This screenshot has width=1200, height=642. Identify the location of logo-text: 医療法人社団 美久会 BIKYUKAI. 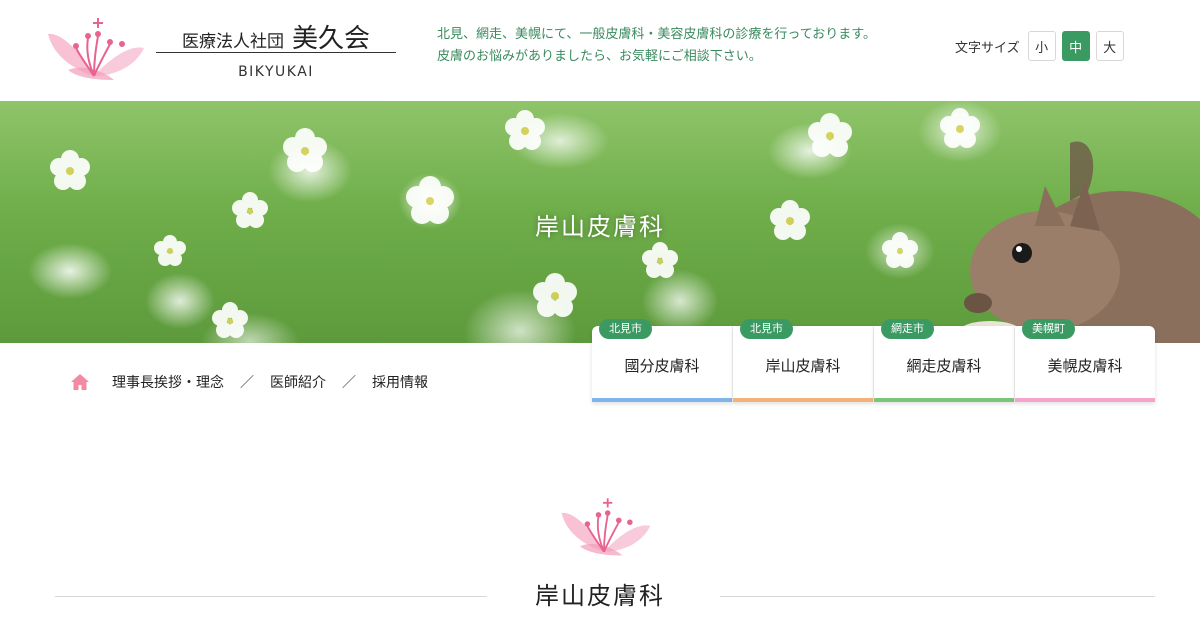
(276, 48).